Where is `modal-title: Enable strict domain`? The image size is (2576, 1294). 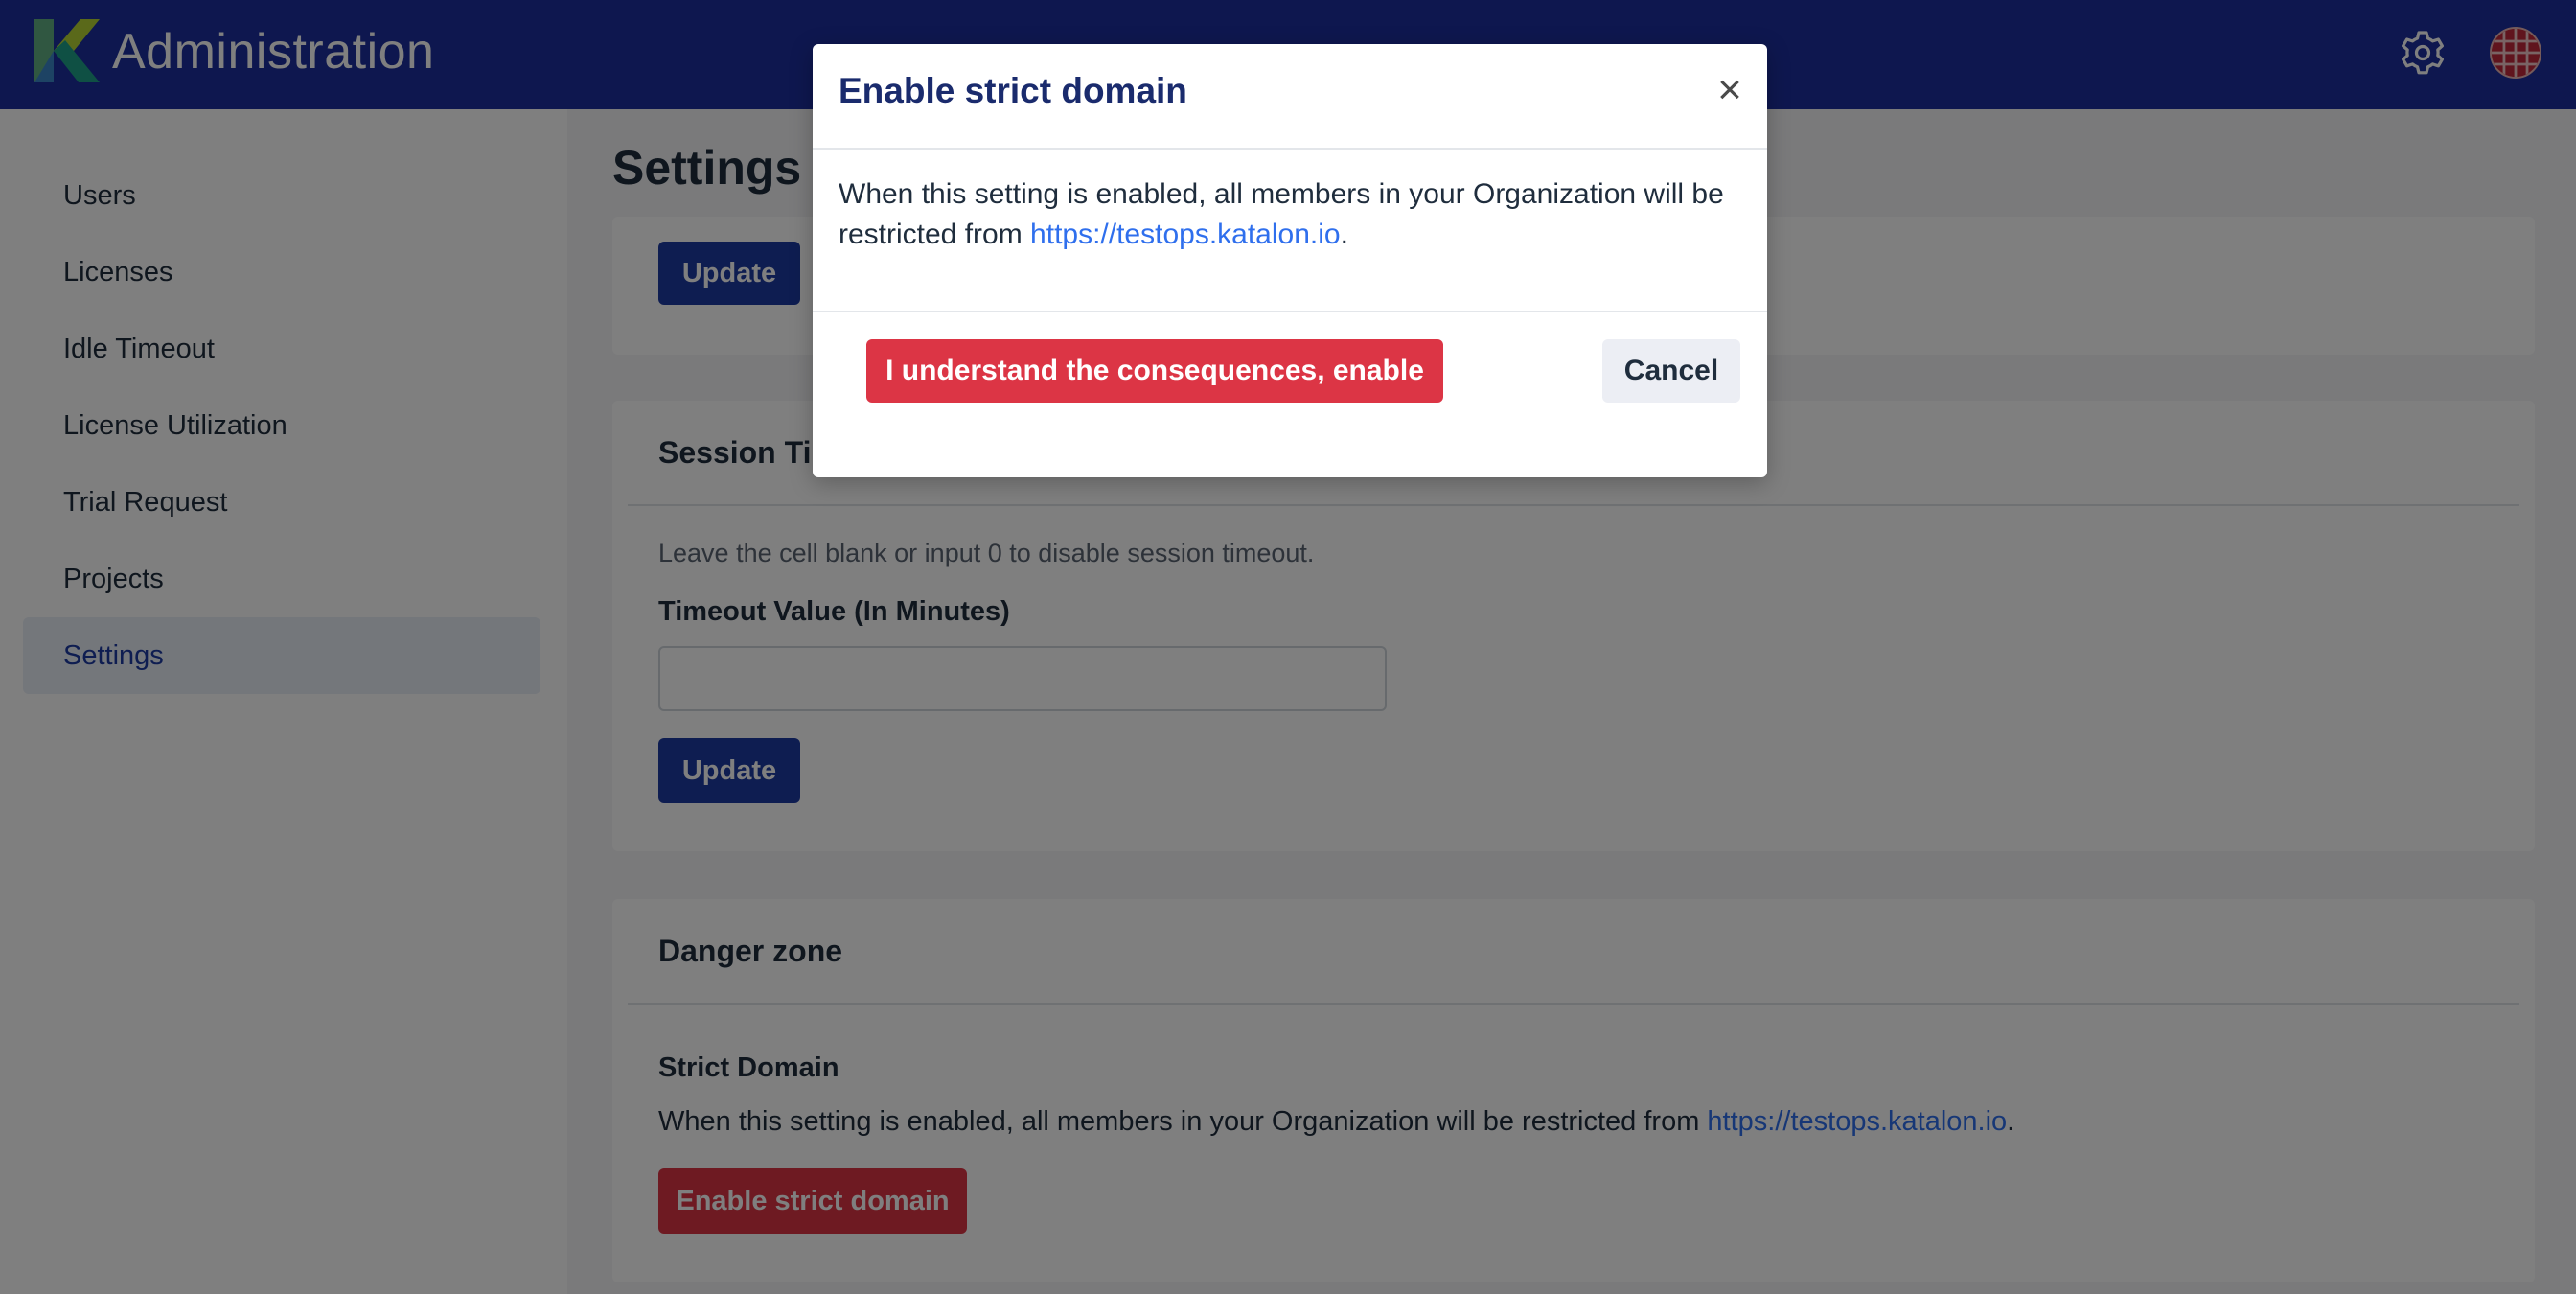
modal-title: Enable strict domain is located at coordinates (1013, 90).